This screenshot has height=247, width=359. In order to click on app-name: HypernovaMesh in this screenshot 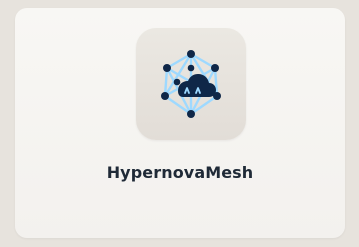, I will do `click(180, 172)`.